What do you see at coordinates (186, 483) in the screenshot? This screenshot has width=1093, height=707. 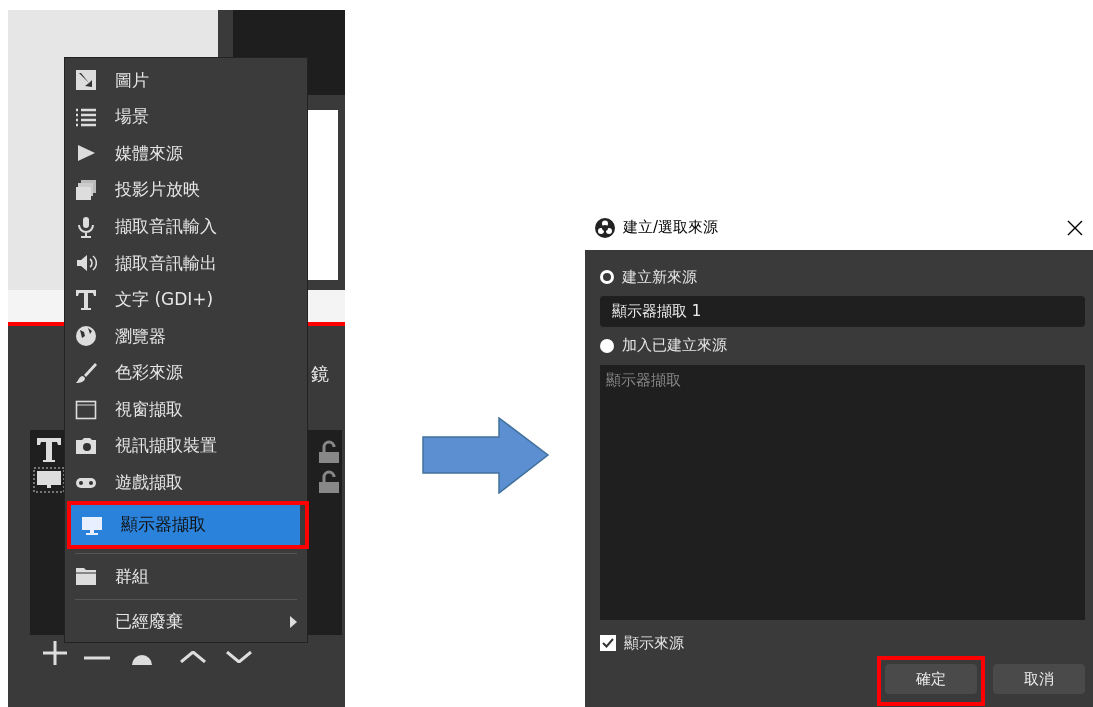 I see `menu-item: 遊戲擷取` at bounding box center [186, 483].